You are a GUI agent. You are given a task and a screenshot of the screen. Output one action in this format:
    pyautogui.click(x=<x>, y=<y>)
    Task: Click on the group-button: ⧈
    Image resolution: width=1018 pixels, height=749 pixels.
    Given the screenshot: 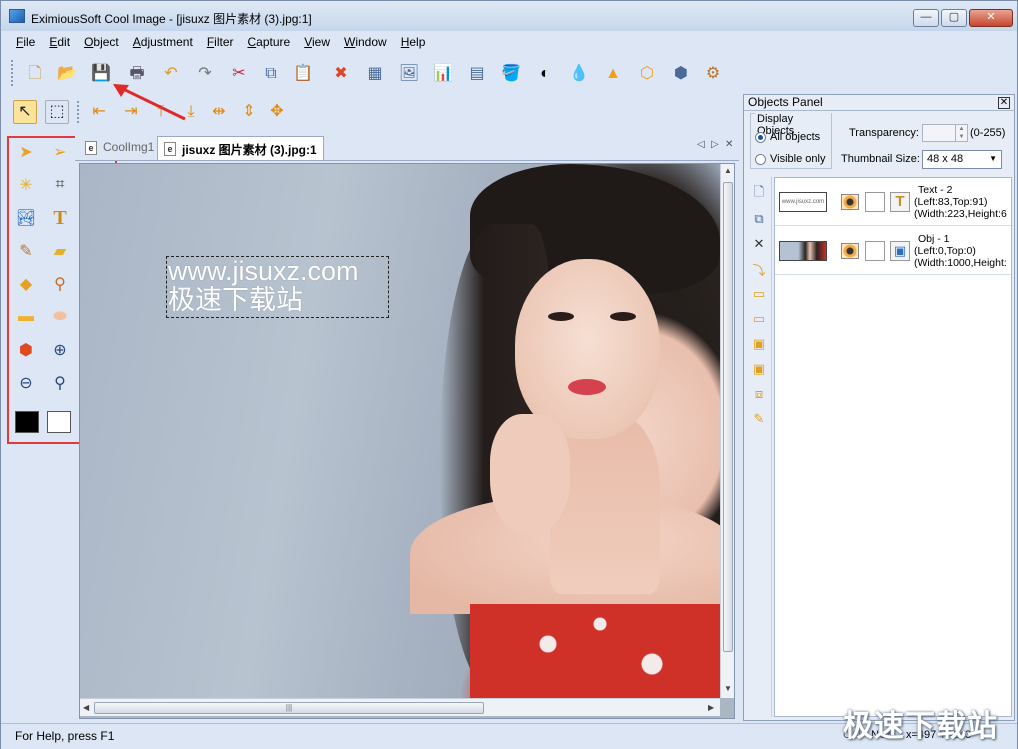 What is the action you would take?
    pyautogui.click(x=759, y=394)
    